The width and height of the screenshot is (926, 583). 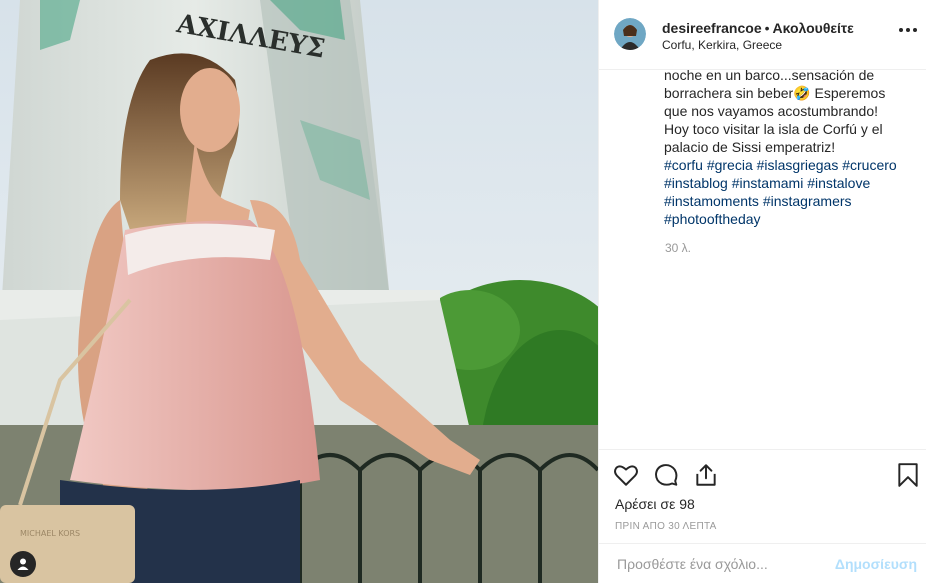 I want to click on comment-box: Δημοσίευση, so click(x=762, y=563).